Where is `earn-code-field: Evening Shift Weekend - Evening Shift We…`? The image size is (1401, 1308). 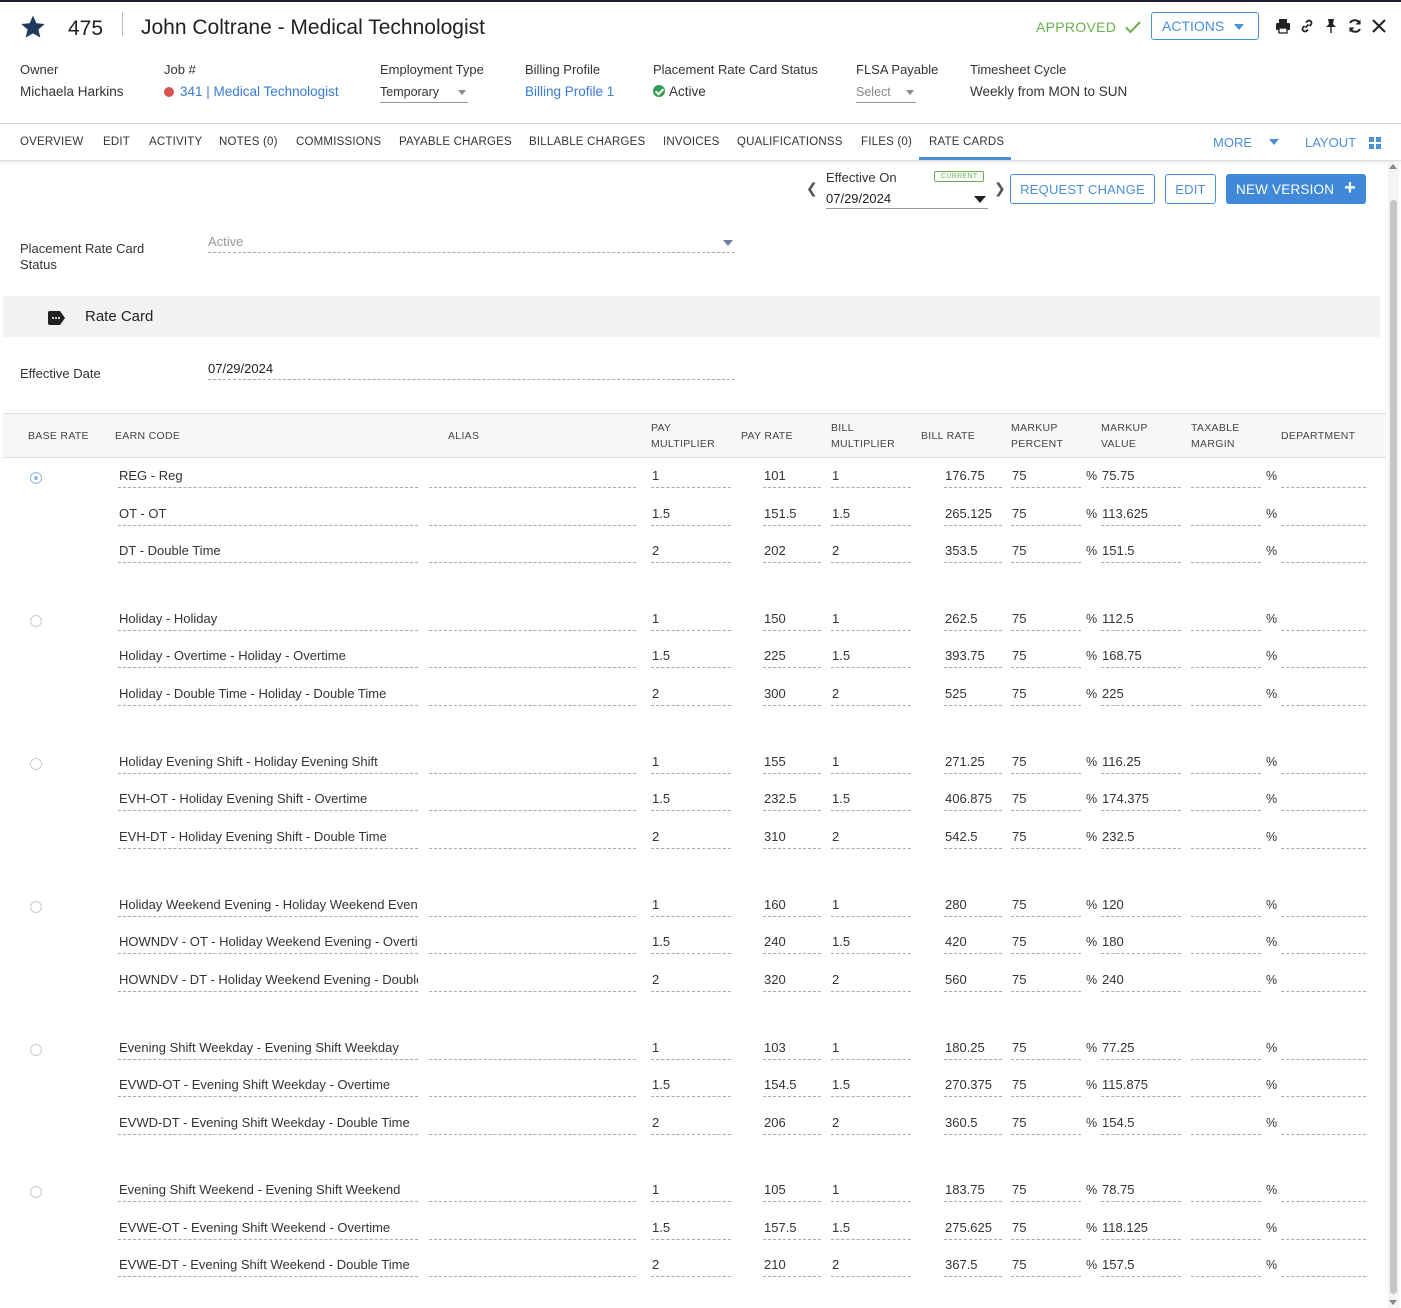
earn-code-field: Evening Shift Weekend - Evening Shift We… is located at coordinates (268, 1192).